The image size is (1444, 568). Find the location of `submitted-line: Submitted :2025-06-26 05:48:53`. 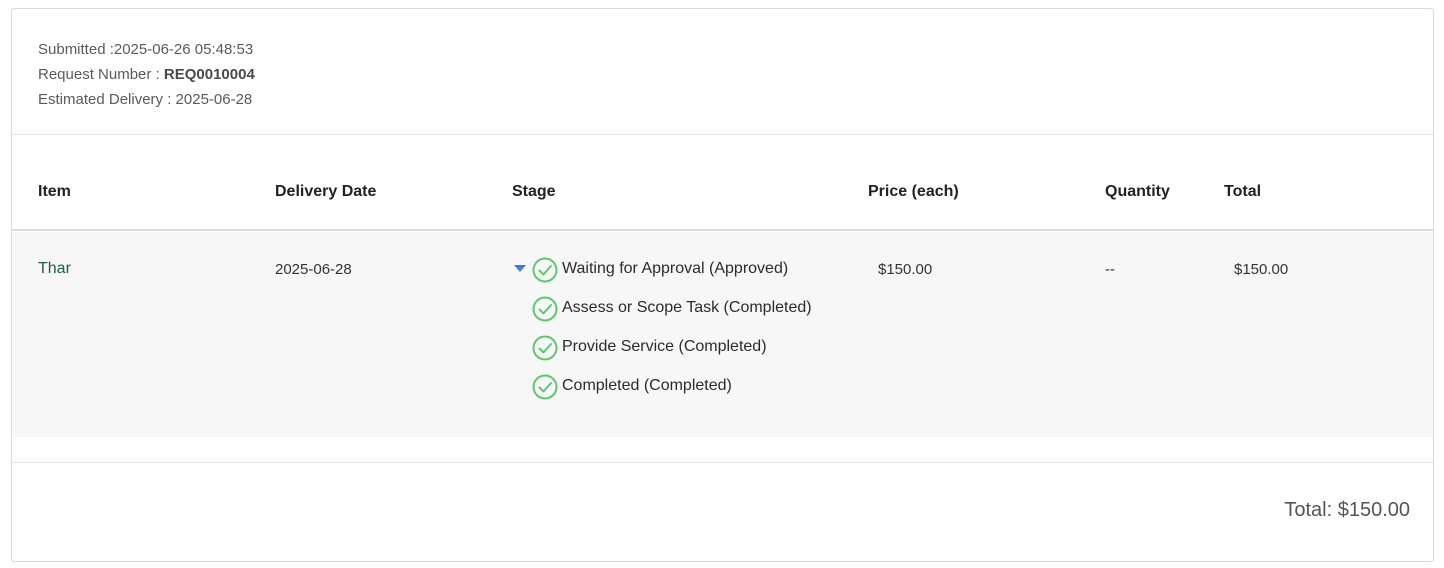

submitted-line: Submitted :2025-06-26 05:48:53 is located at coordinates (146, 49).